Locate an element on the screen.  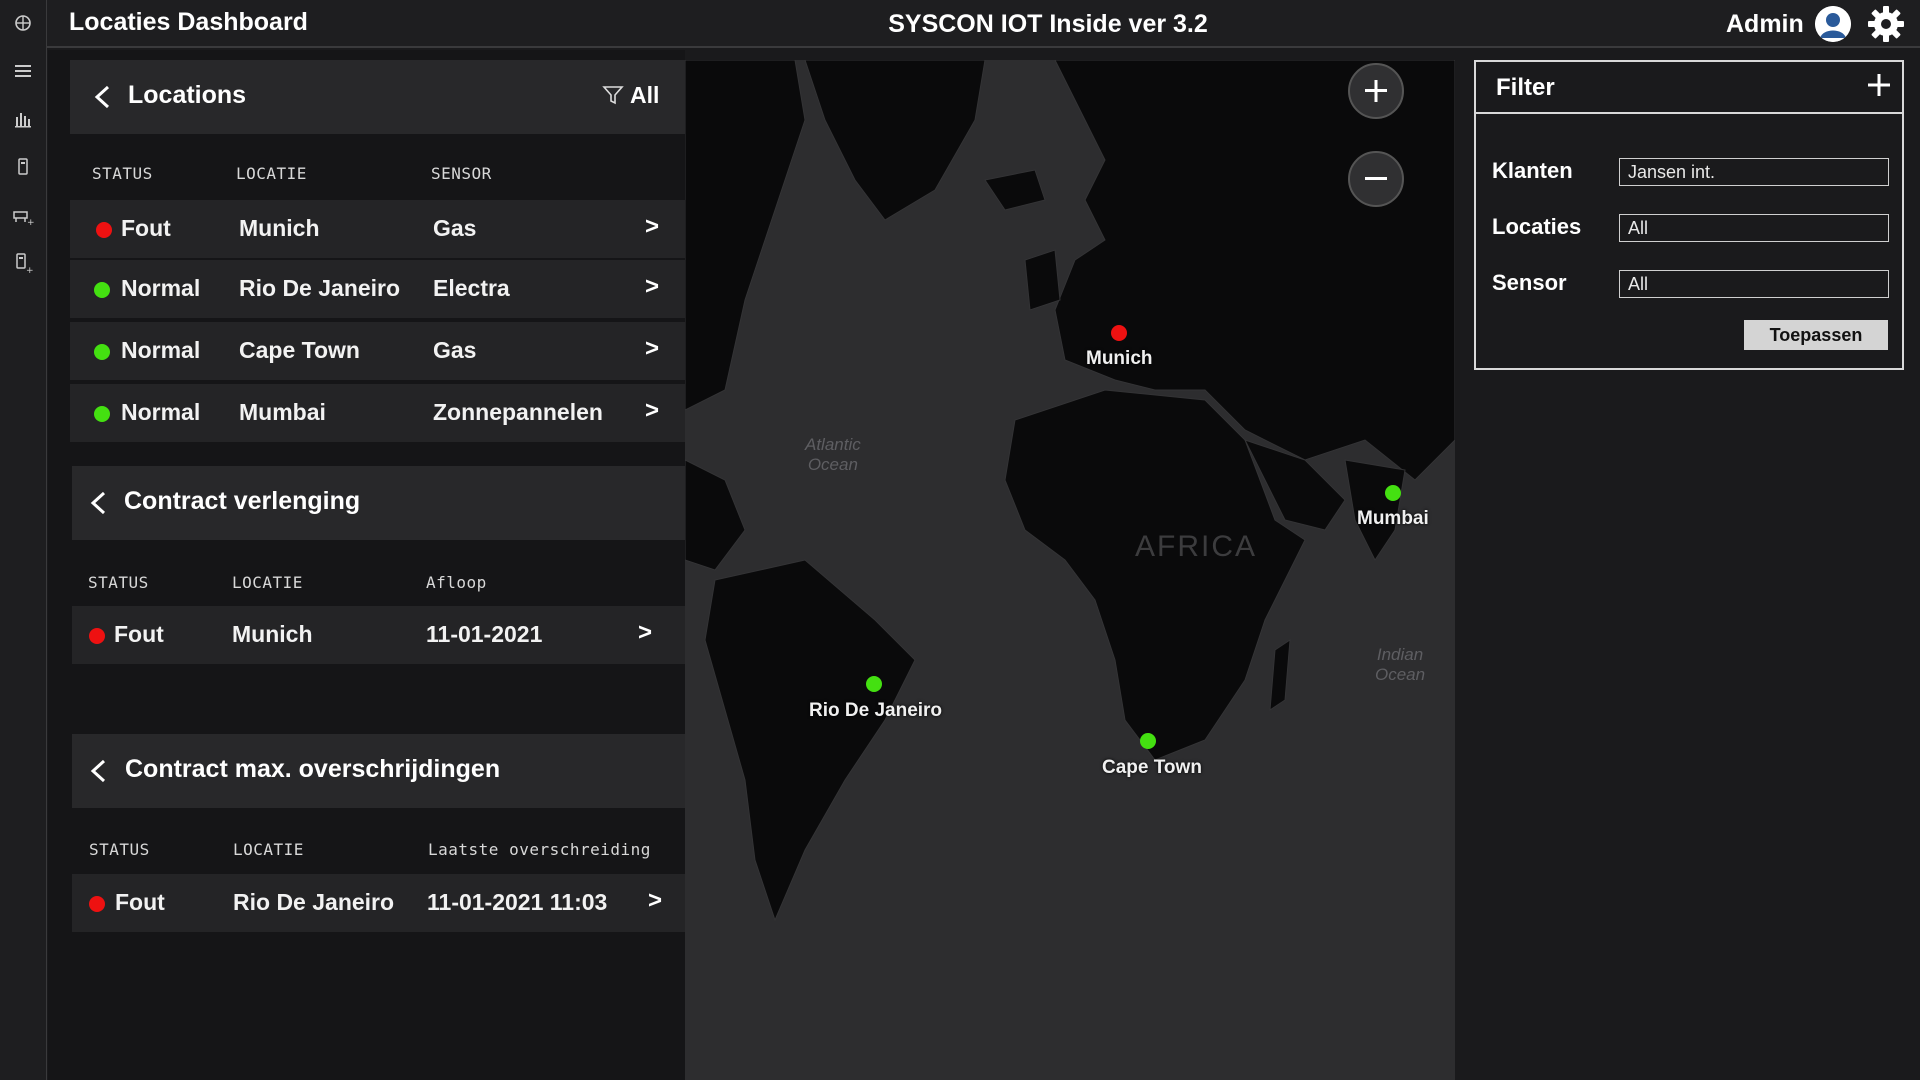
marker-label: Munich is located at coordinates (1119, 358).